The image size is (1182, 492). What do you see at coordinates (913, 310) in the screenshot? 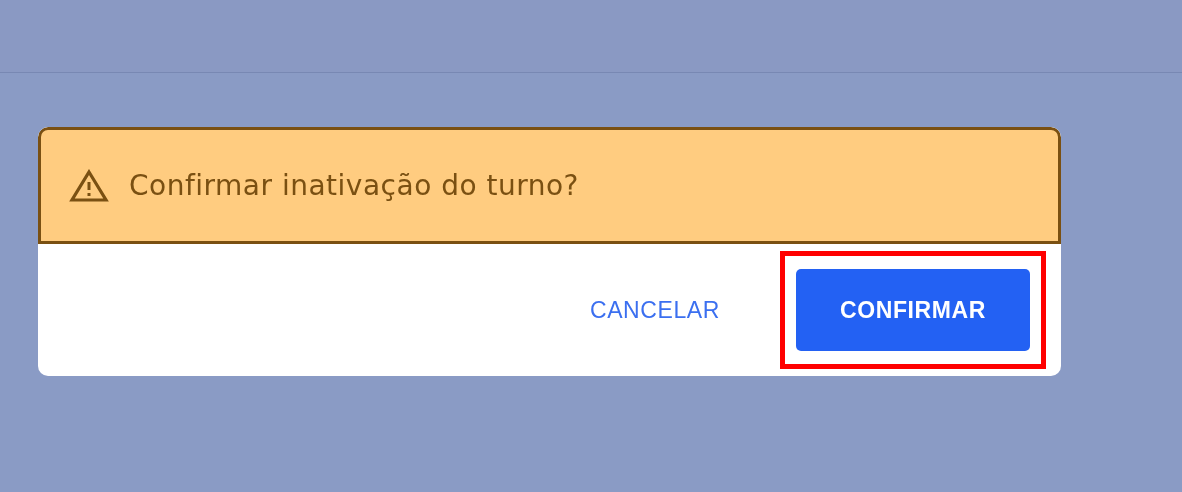
I see `confirm-button: CONFIRMAR` at bounding box center [913, 310].